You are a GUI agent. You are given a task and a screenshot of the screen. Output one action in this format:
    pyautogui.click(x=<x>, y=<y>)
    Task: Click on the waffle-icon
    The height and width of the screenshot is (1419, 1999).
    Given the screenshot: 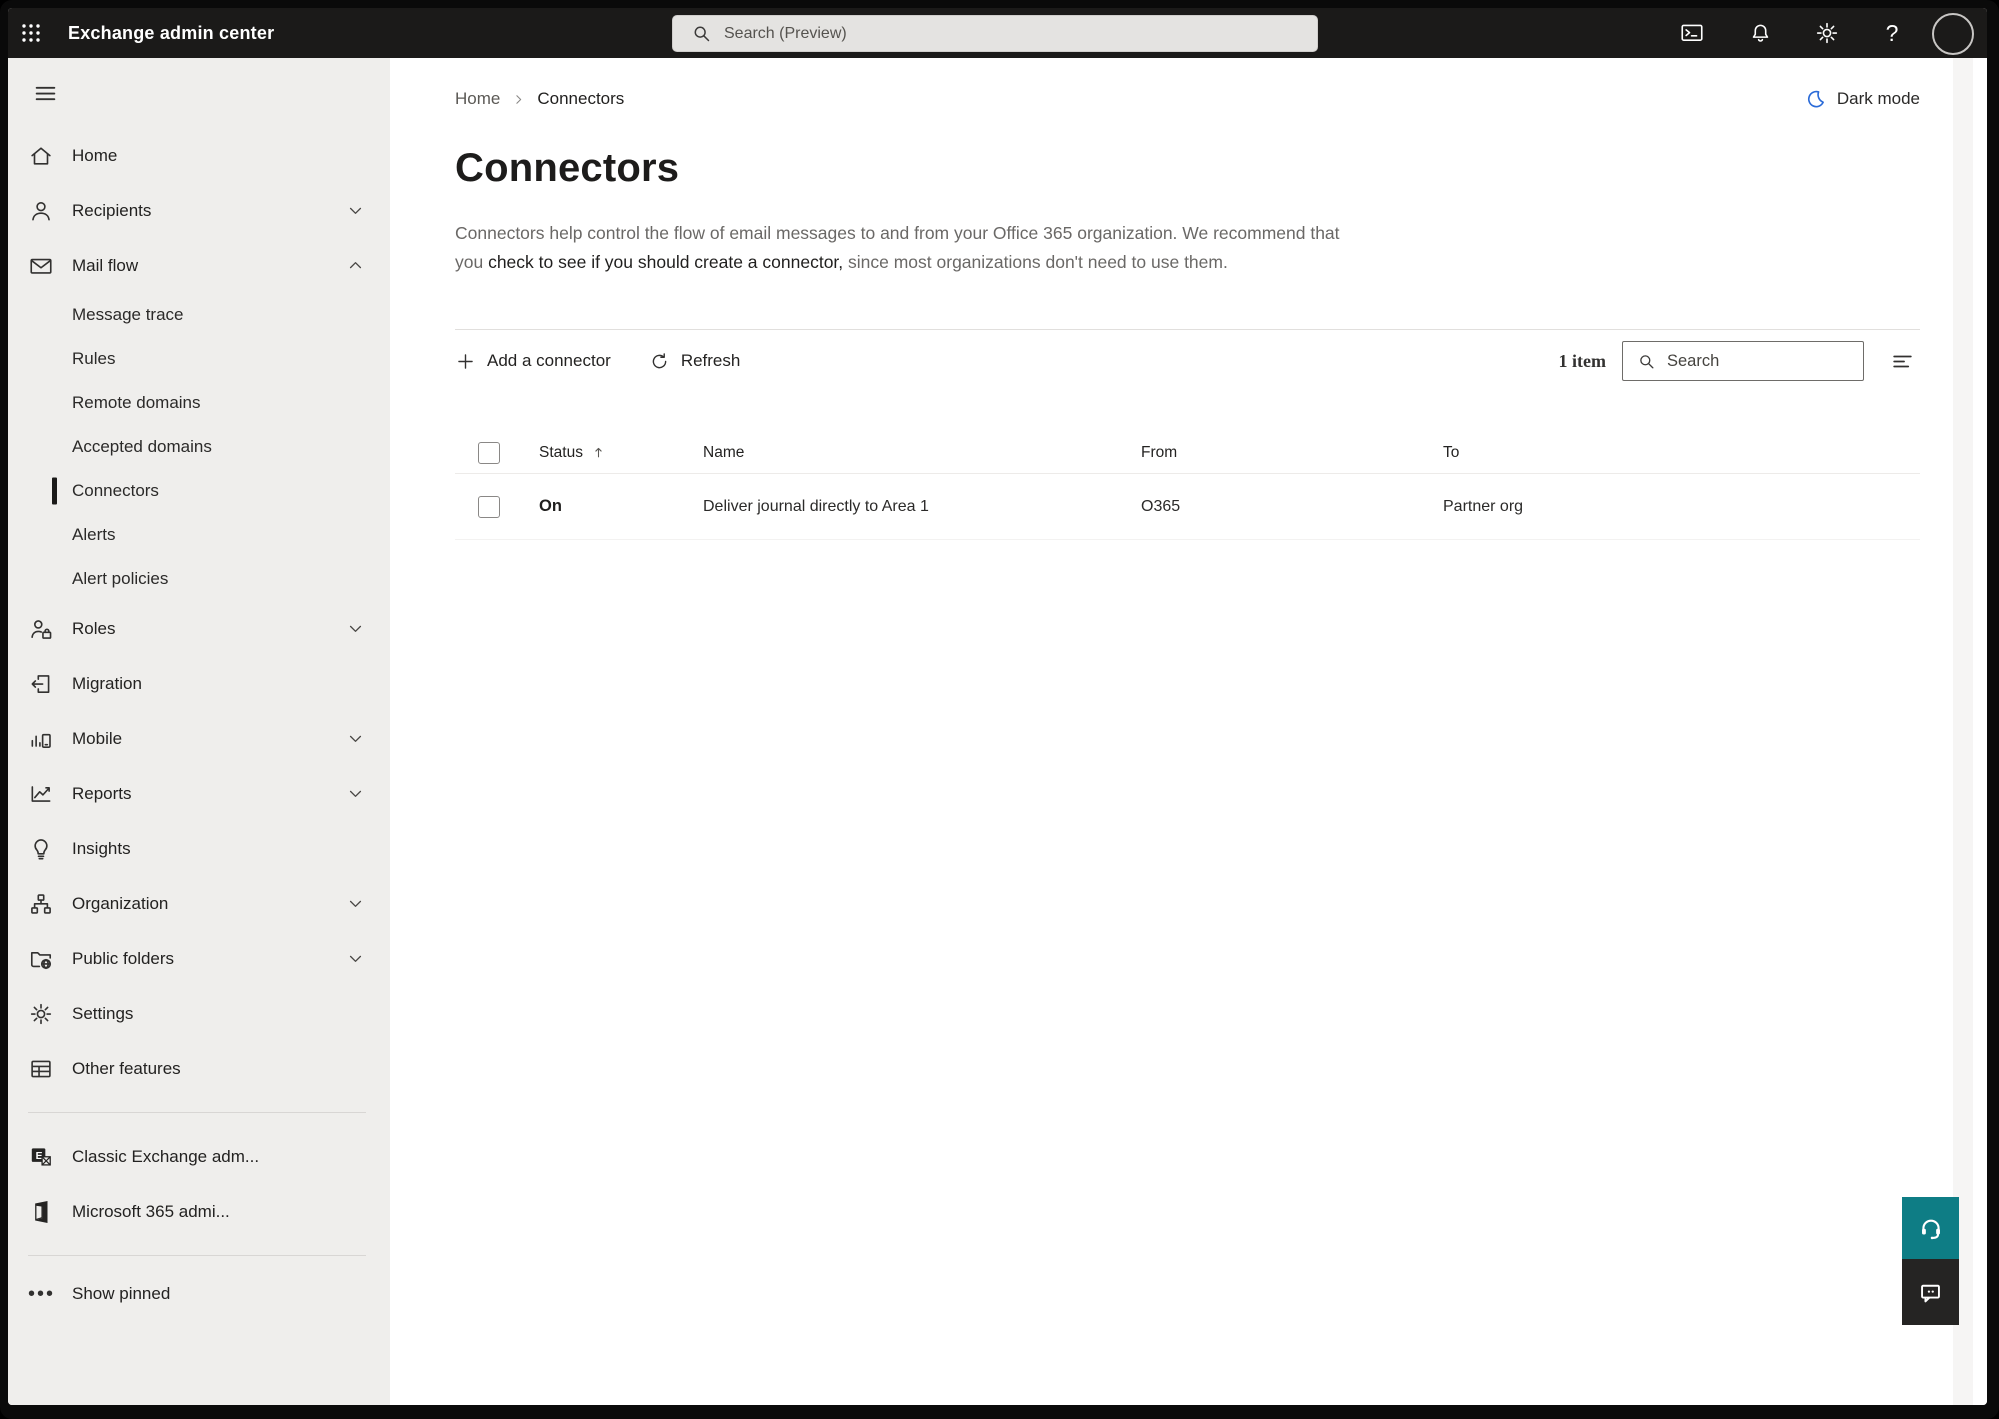 What is the action you would take?
    pyautogui.click(x=31, y=33)
    